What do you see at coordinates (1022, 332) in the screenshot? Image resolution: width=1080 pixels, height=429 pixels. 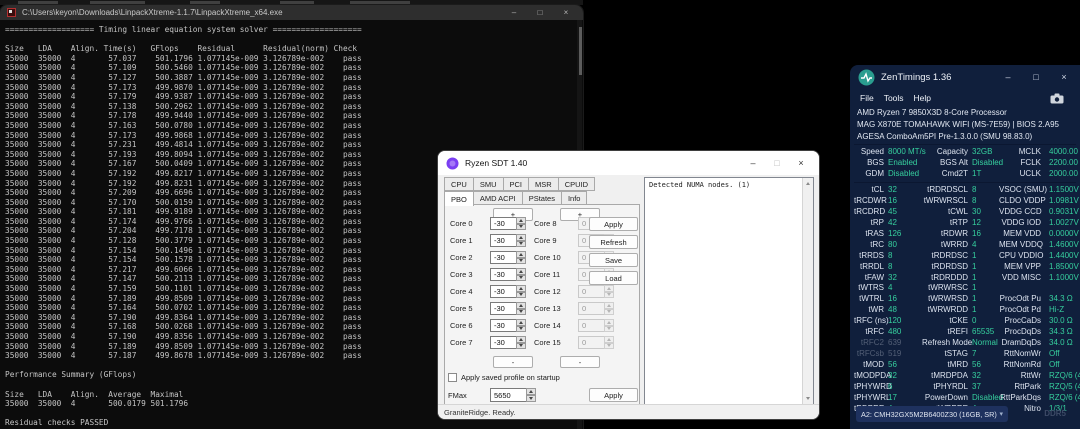 I see `timing-label: ProcDqDs` at bounding box center [1022, 332].